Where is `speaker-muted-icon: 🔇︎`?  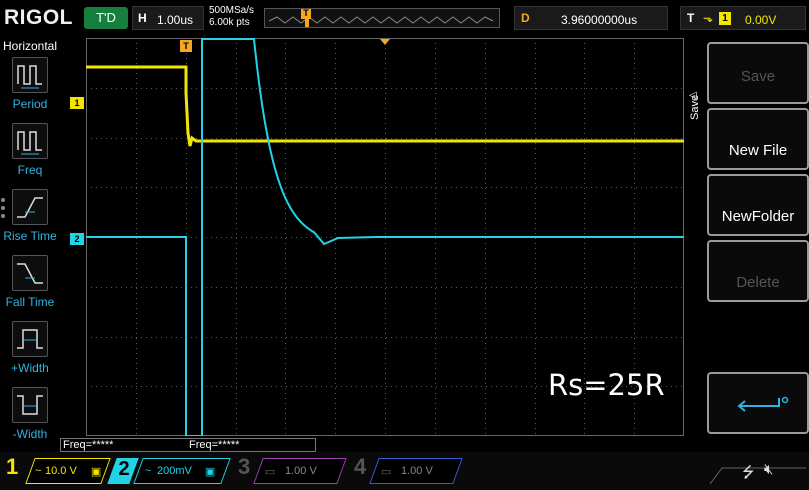 speaker-muted-icon: 🔇︎ is located at coordinates (768, 469).